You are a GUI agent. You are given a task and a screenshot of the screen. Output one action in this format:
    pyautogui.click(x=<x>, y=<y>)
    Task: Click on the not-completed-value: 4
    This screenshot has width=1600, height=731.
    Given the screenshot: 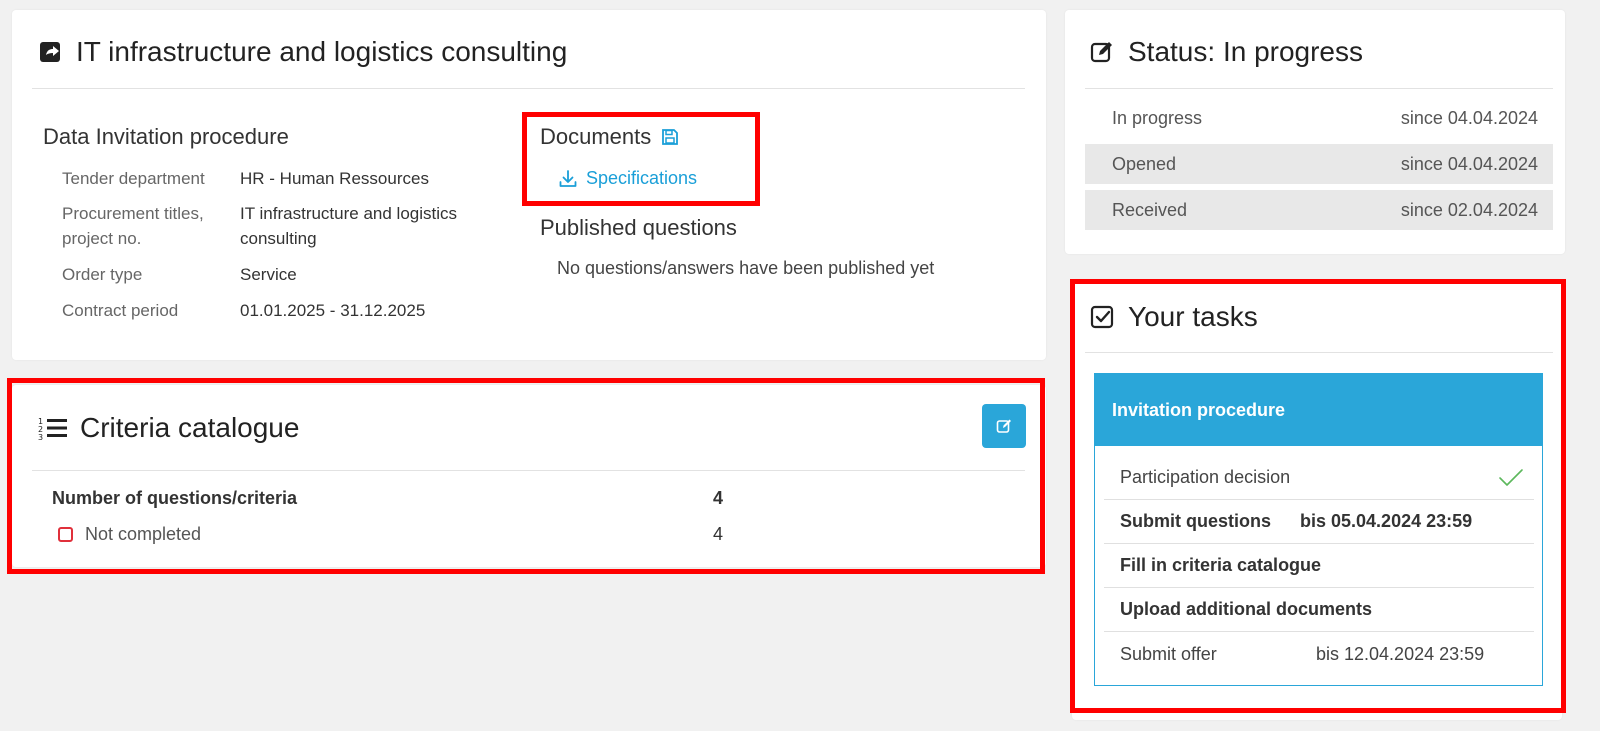 What is the action you would take?
    pyautogui.click(x=718, y=534)
    